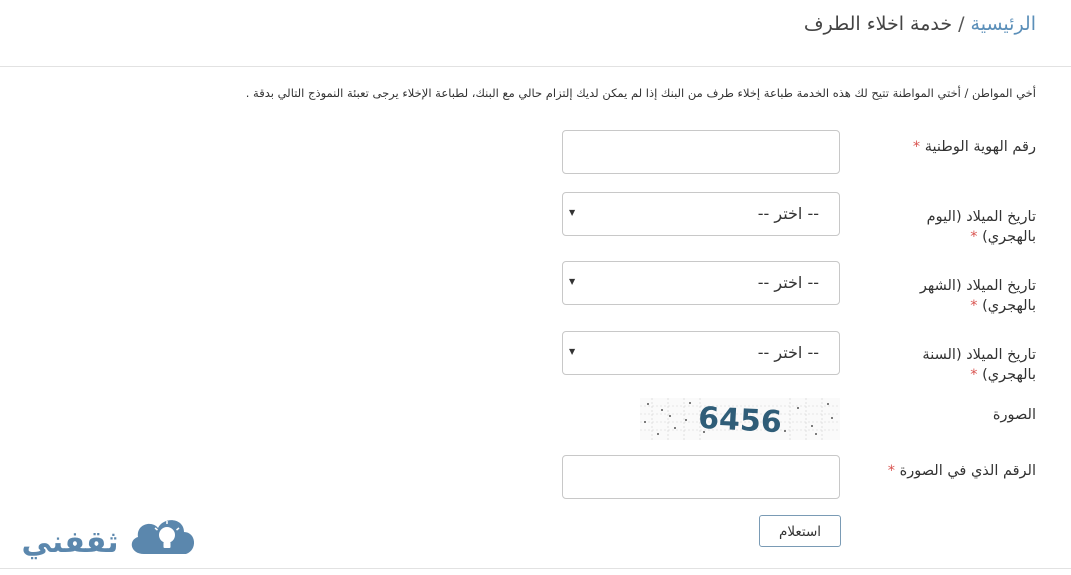  What do you see at coordinates (535, 66) in the screenshot?
I see `header-divider` at bounding box center [535, 66].